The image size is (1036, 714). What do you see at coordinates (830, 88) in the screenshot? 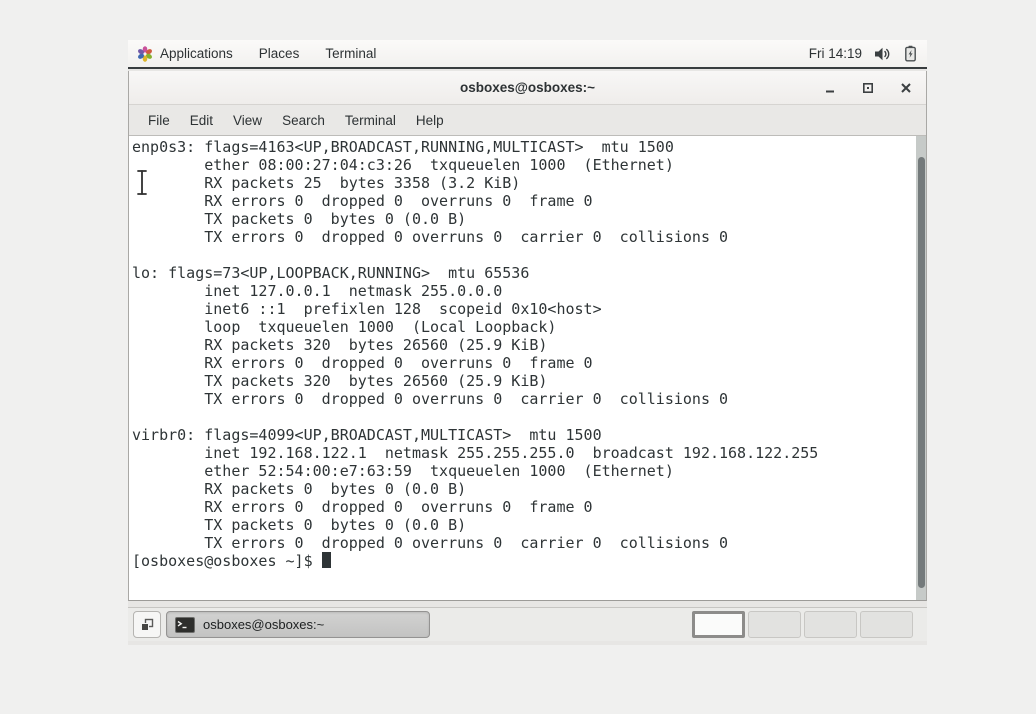
I see `minimize-button` at bounding box center [830, 88].